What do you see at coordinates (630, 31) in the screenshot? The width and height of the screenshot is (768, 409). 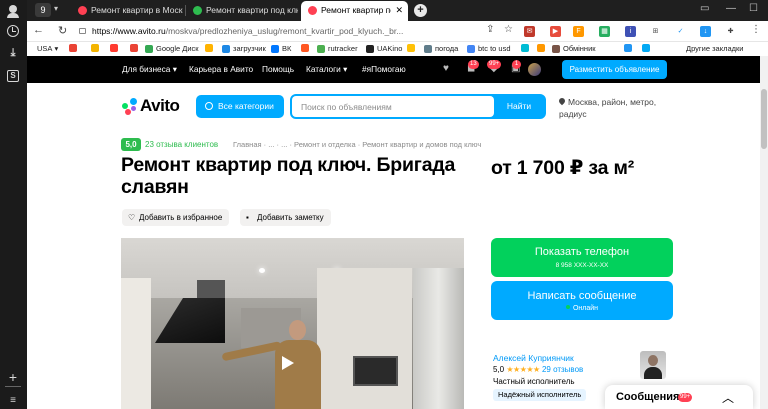 I see `extension-i-icon: i` at bounding box center [630, 31].